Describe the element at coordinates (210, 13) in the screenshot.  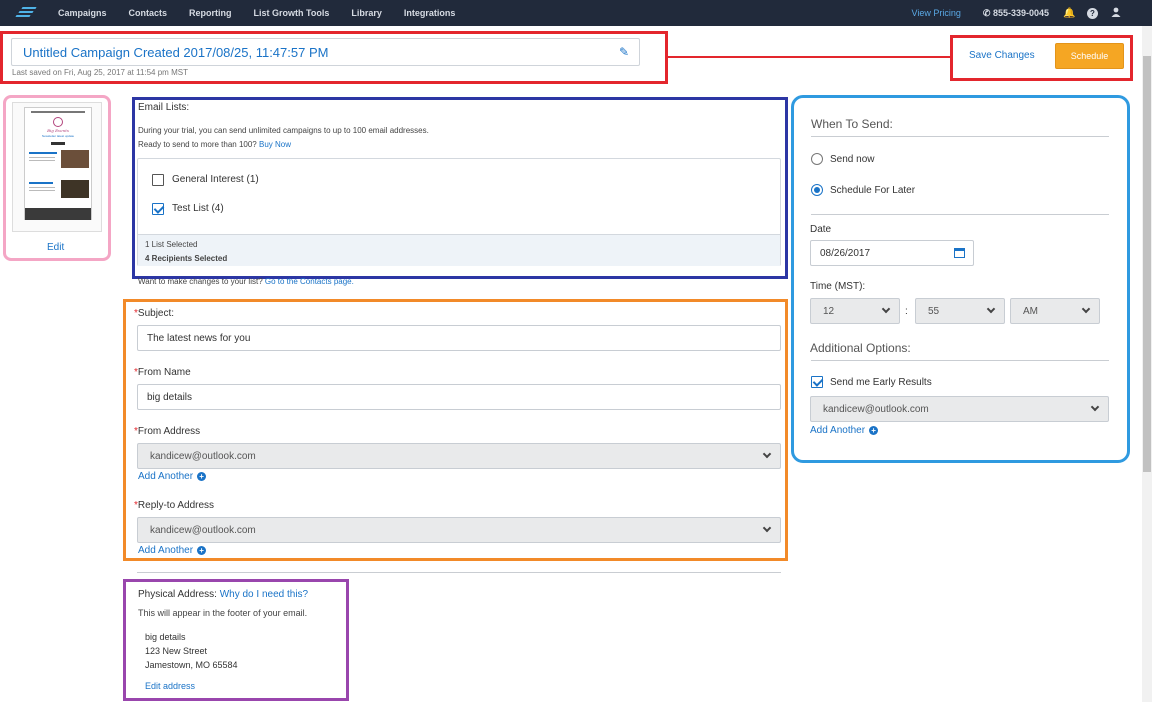
I see `nav-reporting: Reporting` at that location.